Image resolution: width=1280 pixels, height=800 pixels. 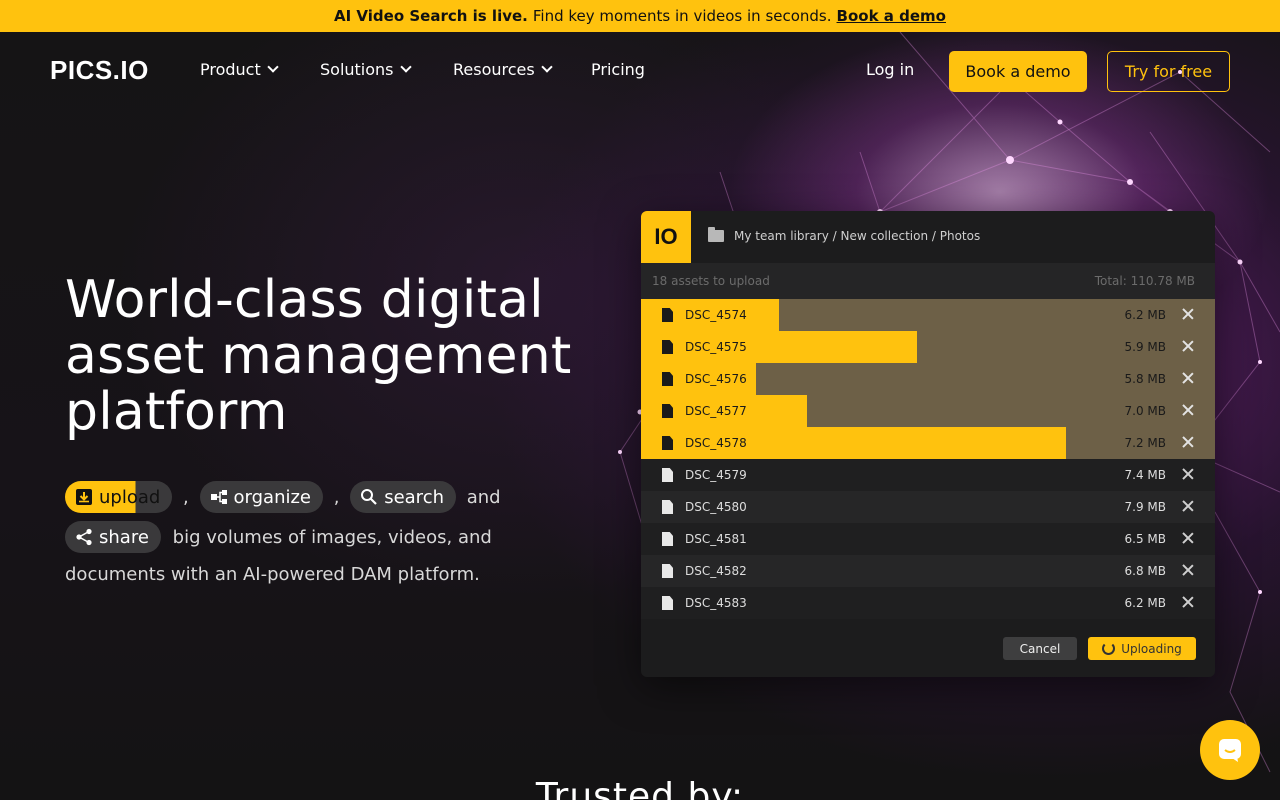 I want to click on nav-product-label: Product, so click(x=230, y=69).